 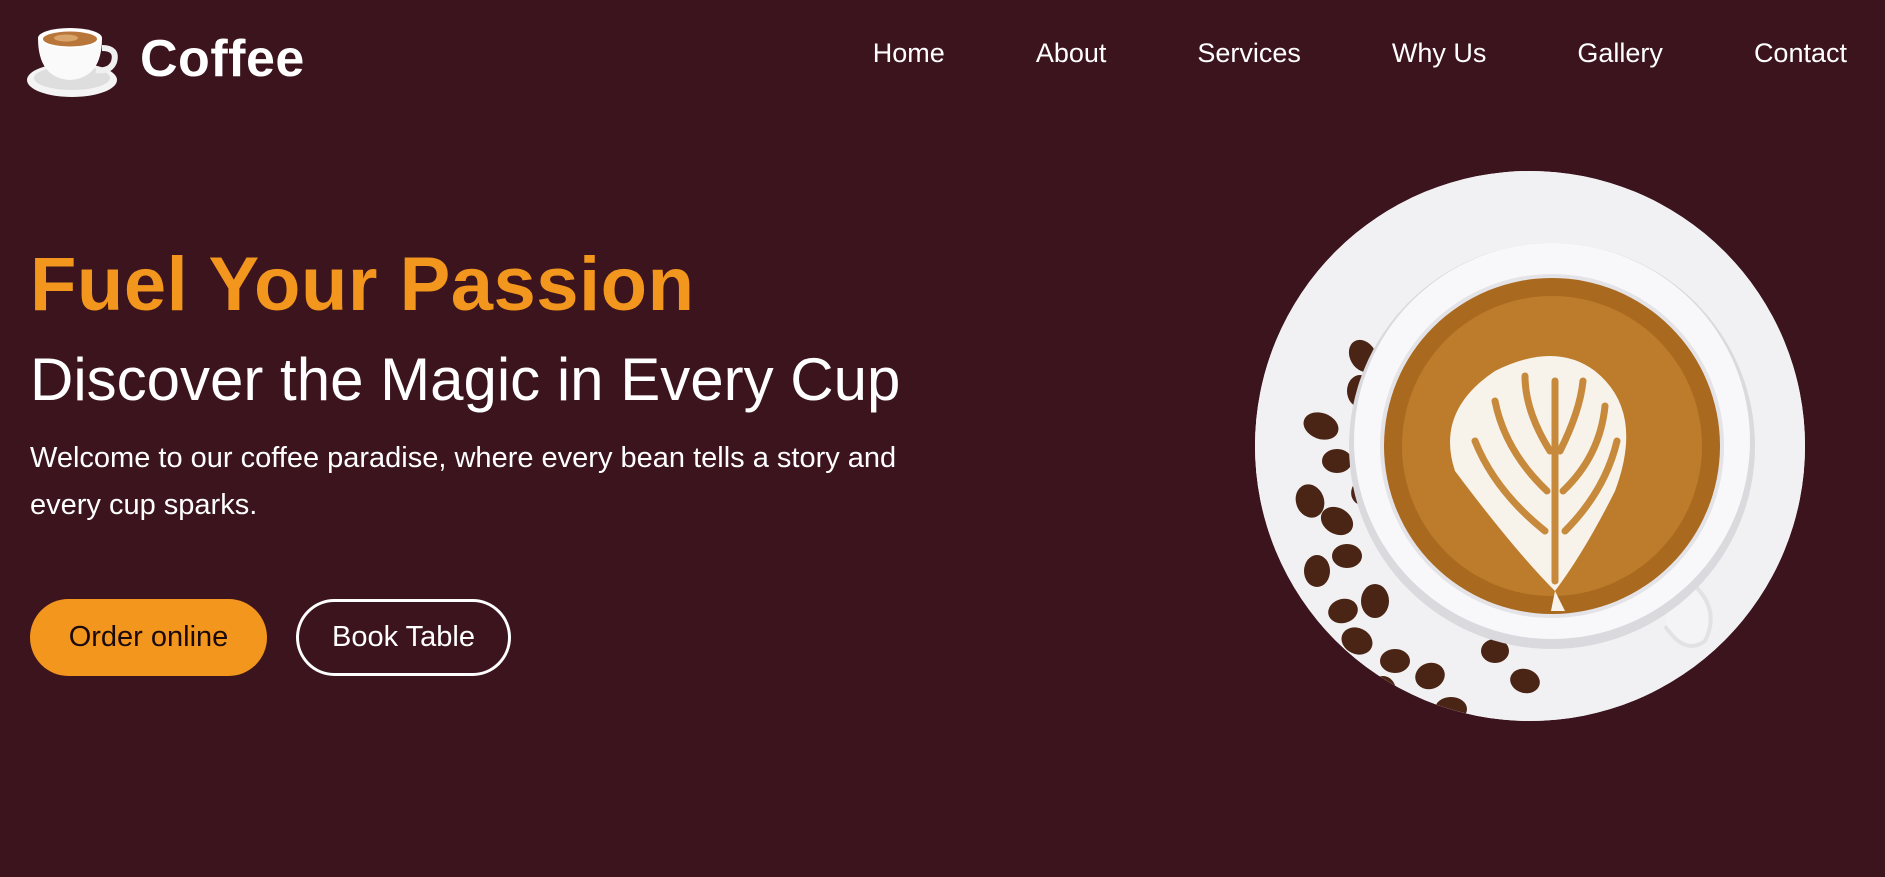 What do you see at coordinates (403, 637) in the screenshot?
I see `book-table-button: Book Table` at bounding box center [403, 637].